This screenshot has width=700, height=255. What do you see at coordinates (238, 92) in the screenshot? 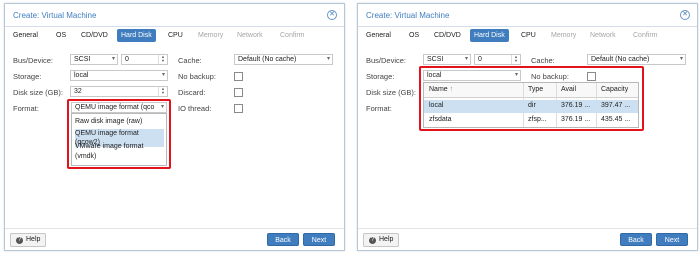
I see `discard-checkbox` at bounding box center [238, 92].